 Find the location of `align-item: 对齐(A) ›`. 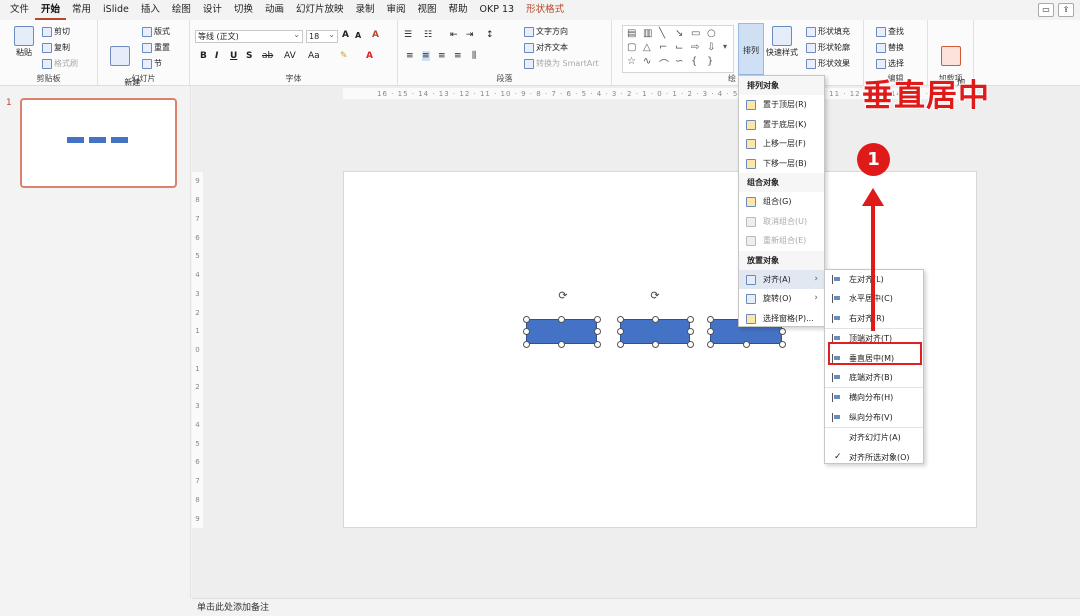

align-item: 对齐(A) › is located at coordinates (781, 279).